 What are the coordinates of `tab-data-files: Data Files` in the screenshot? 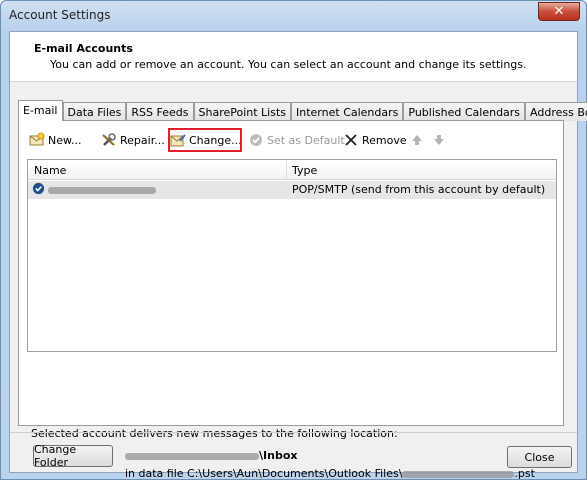 It's located at (94, 111).